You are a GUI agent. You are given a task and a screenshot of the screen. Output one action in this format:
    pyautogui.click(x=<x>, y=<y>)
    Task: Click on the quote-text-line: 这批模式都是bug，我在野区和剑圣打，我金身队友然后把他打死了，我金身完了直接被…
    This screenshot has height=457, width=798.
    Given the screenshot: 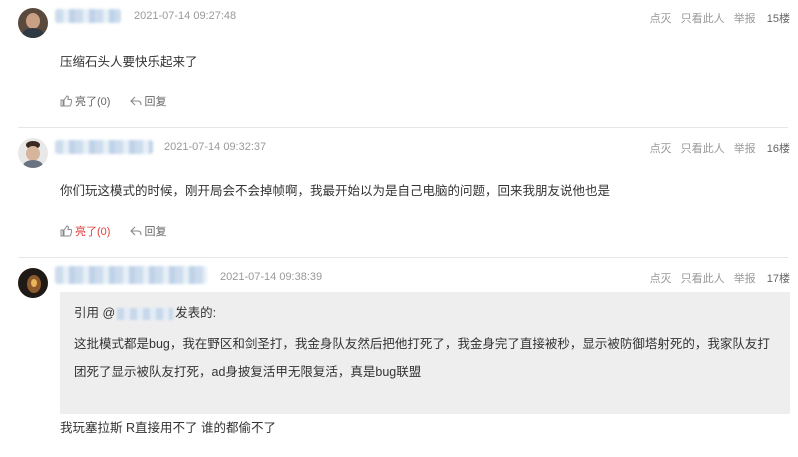 What is the action you would take?
    pyautogui.click(x=422, y=344)
    